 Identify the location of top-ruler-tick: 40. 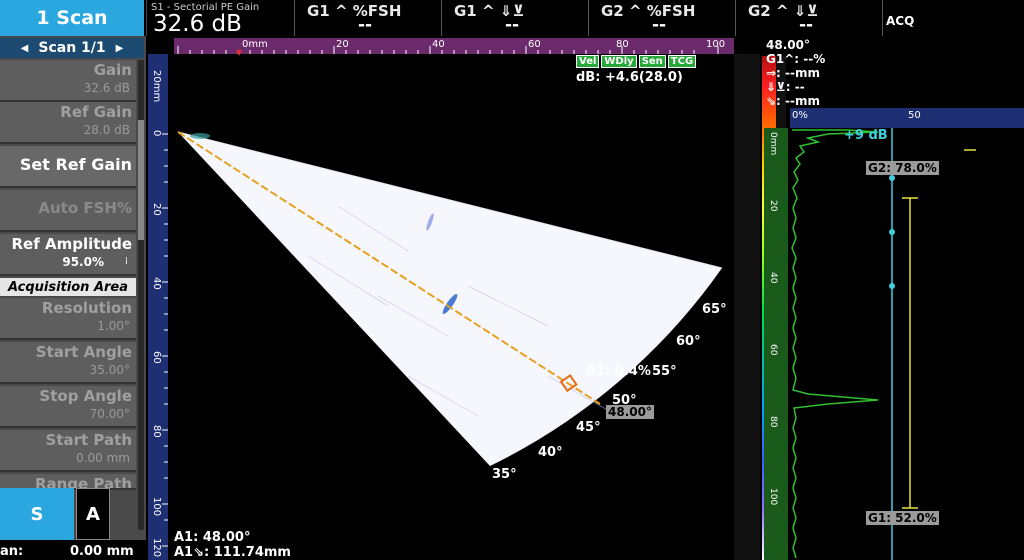
(438, 44).